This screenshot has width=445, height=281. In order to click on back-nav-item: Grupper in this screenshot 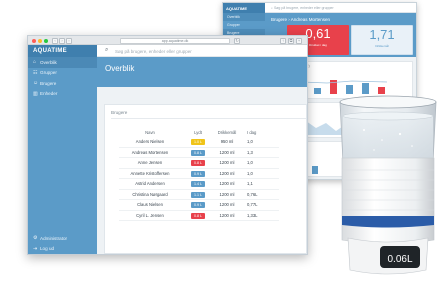, I will do `click(244, 25)`.